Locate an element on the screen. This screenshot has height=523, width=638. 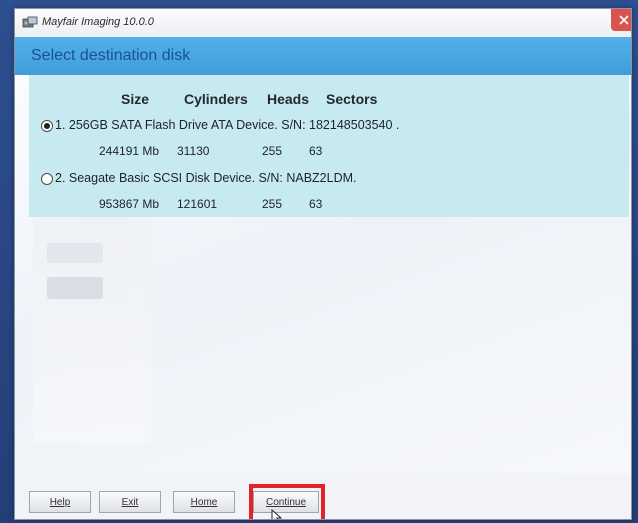
page-title: Select destination disk is located at coordinates (111, 55).